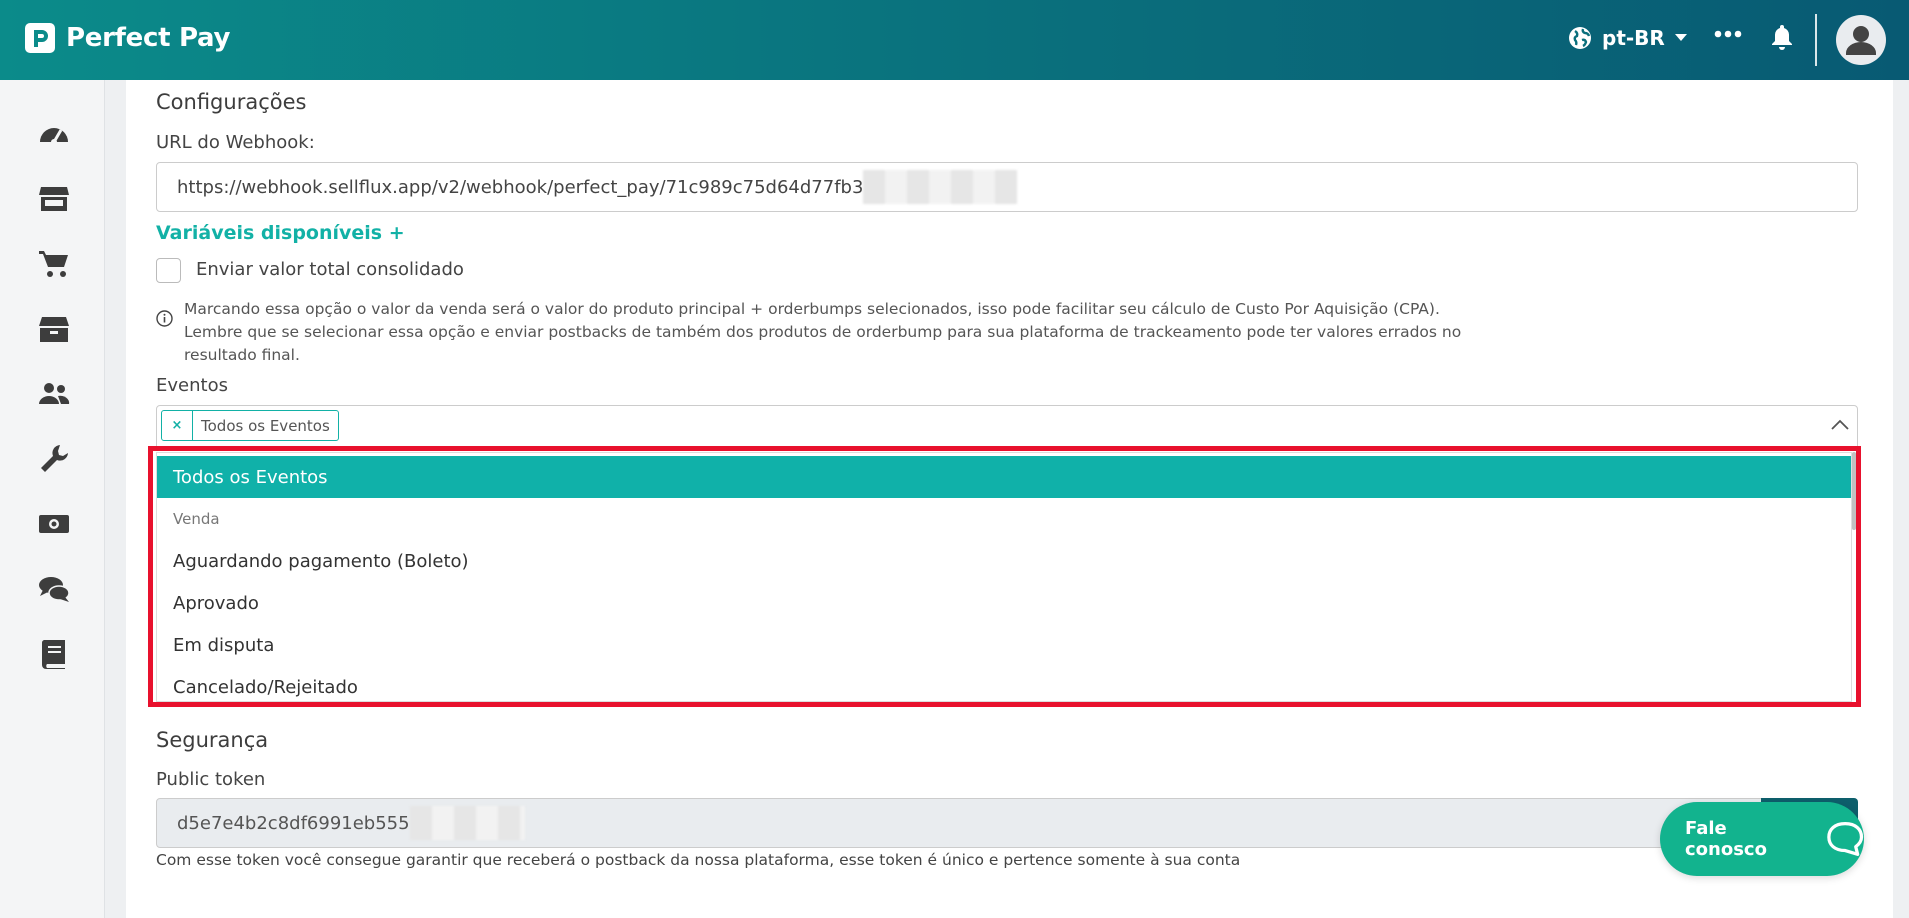 This screenshot has width=1909, height=918. I want to click on chevron-up-icon, so click(1840, 424).